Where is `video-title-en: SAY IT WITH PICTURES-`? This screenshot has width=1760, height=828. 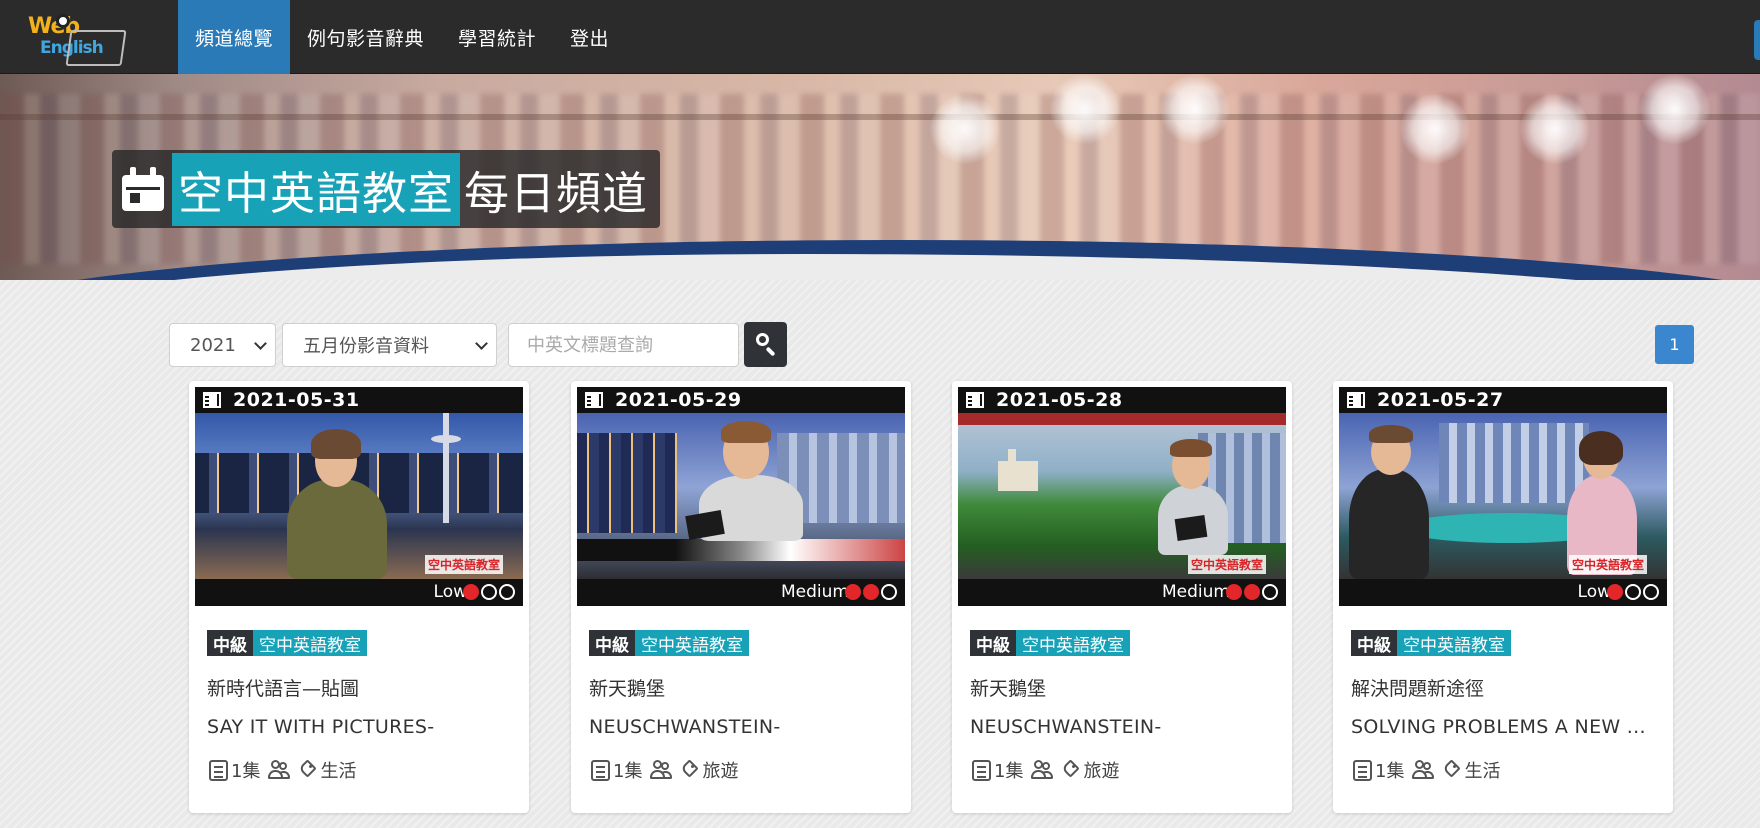
video-title-en: SAY IT WITH PICTURES- is located at coordinates (362, 727).